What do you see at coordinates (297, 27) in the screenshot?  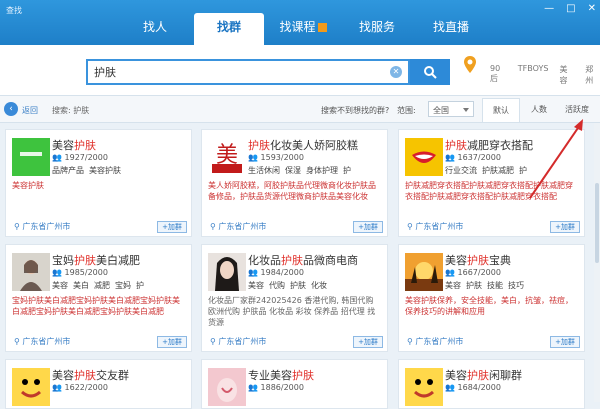 I see `tab-label: 找课程` at bounding box center [297, 27].